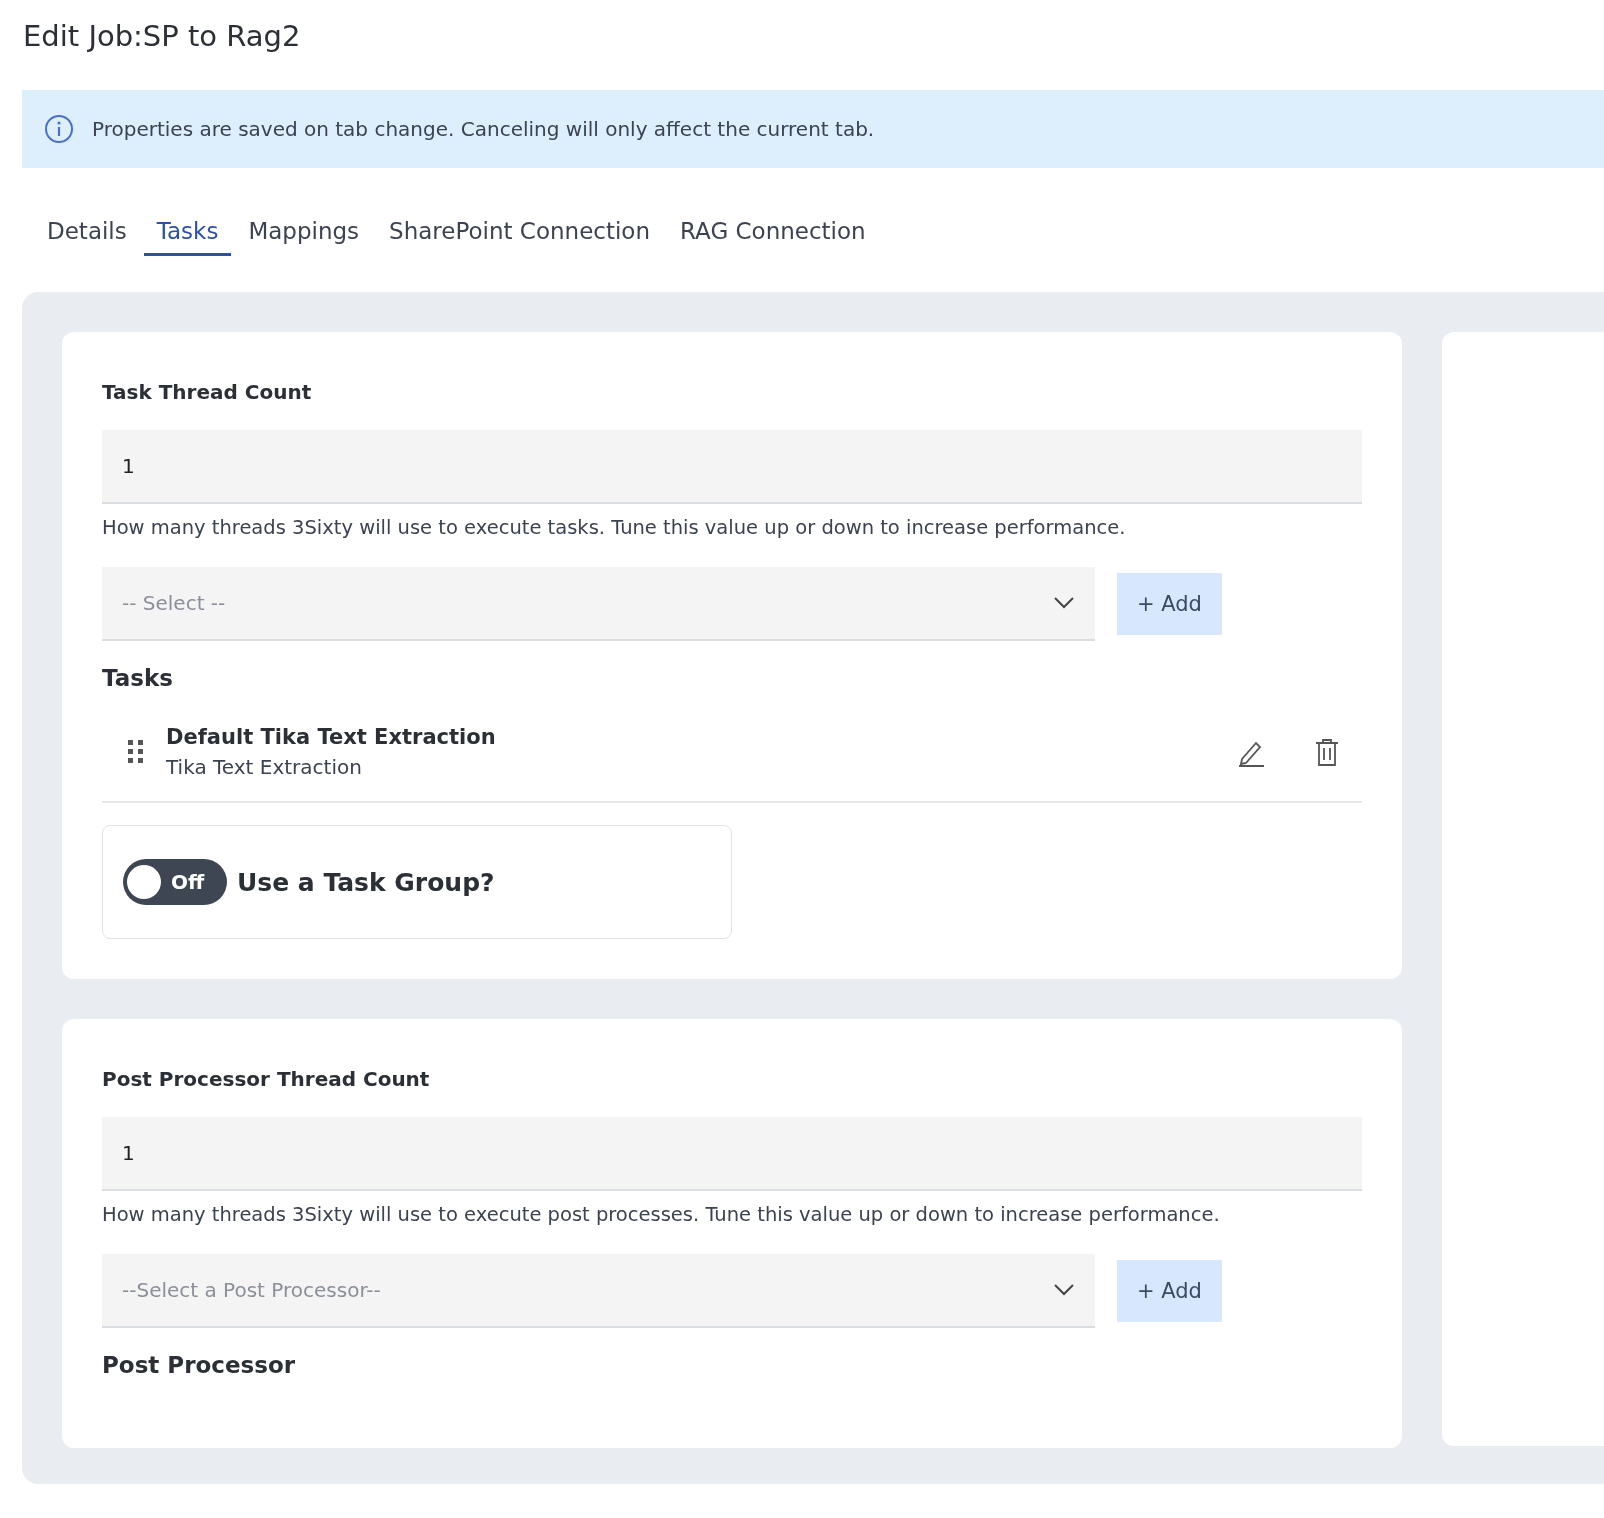 The width and height of the screenshot is (1604, 1518). I want to click on task-name: Default Tika Text Extraction, so click(331, 737).